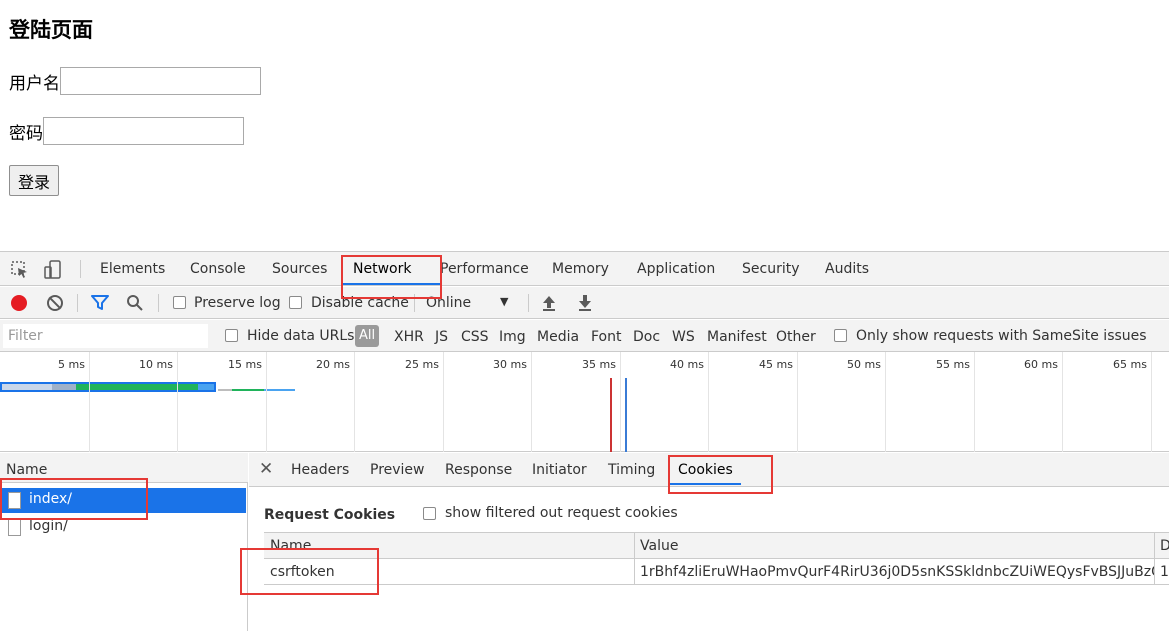 Image resolution: width=1169 pixels, height=631 pixels. I want to click on password-row: 密码, so click(126, 131).